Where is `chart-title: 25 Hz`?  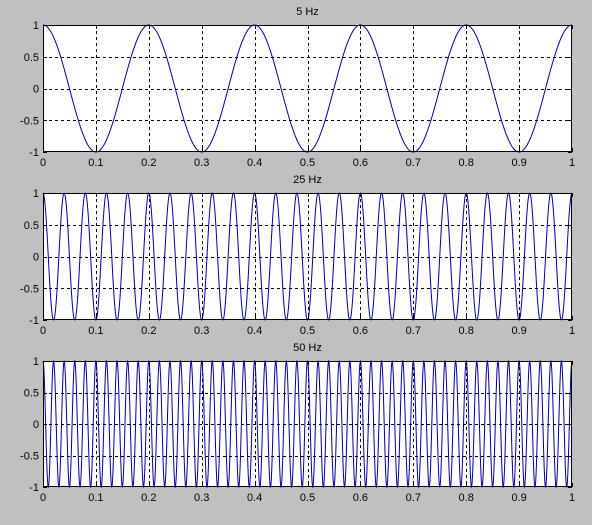 chart-title: 25 Hz is located at coordinates (307, 180).